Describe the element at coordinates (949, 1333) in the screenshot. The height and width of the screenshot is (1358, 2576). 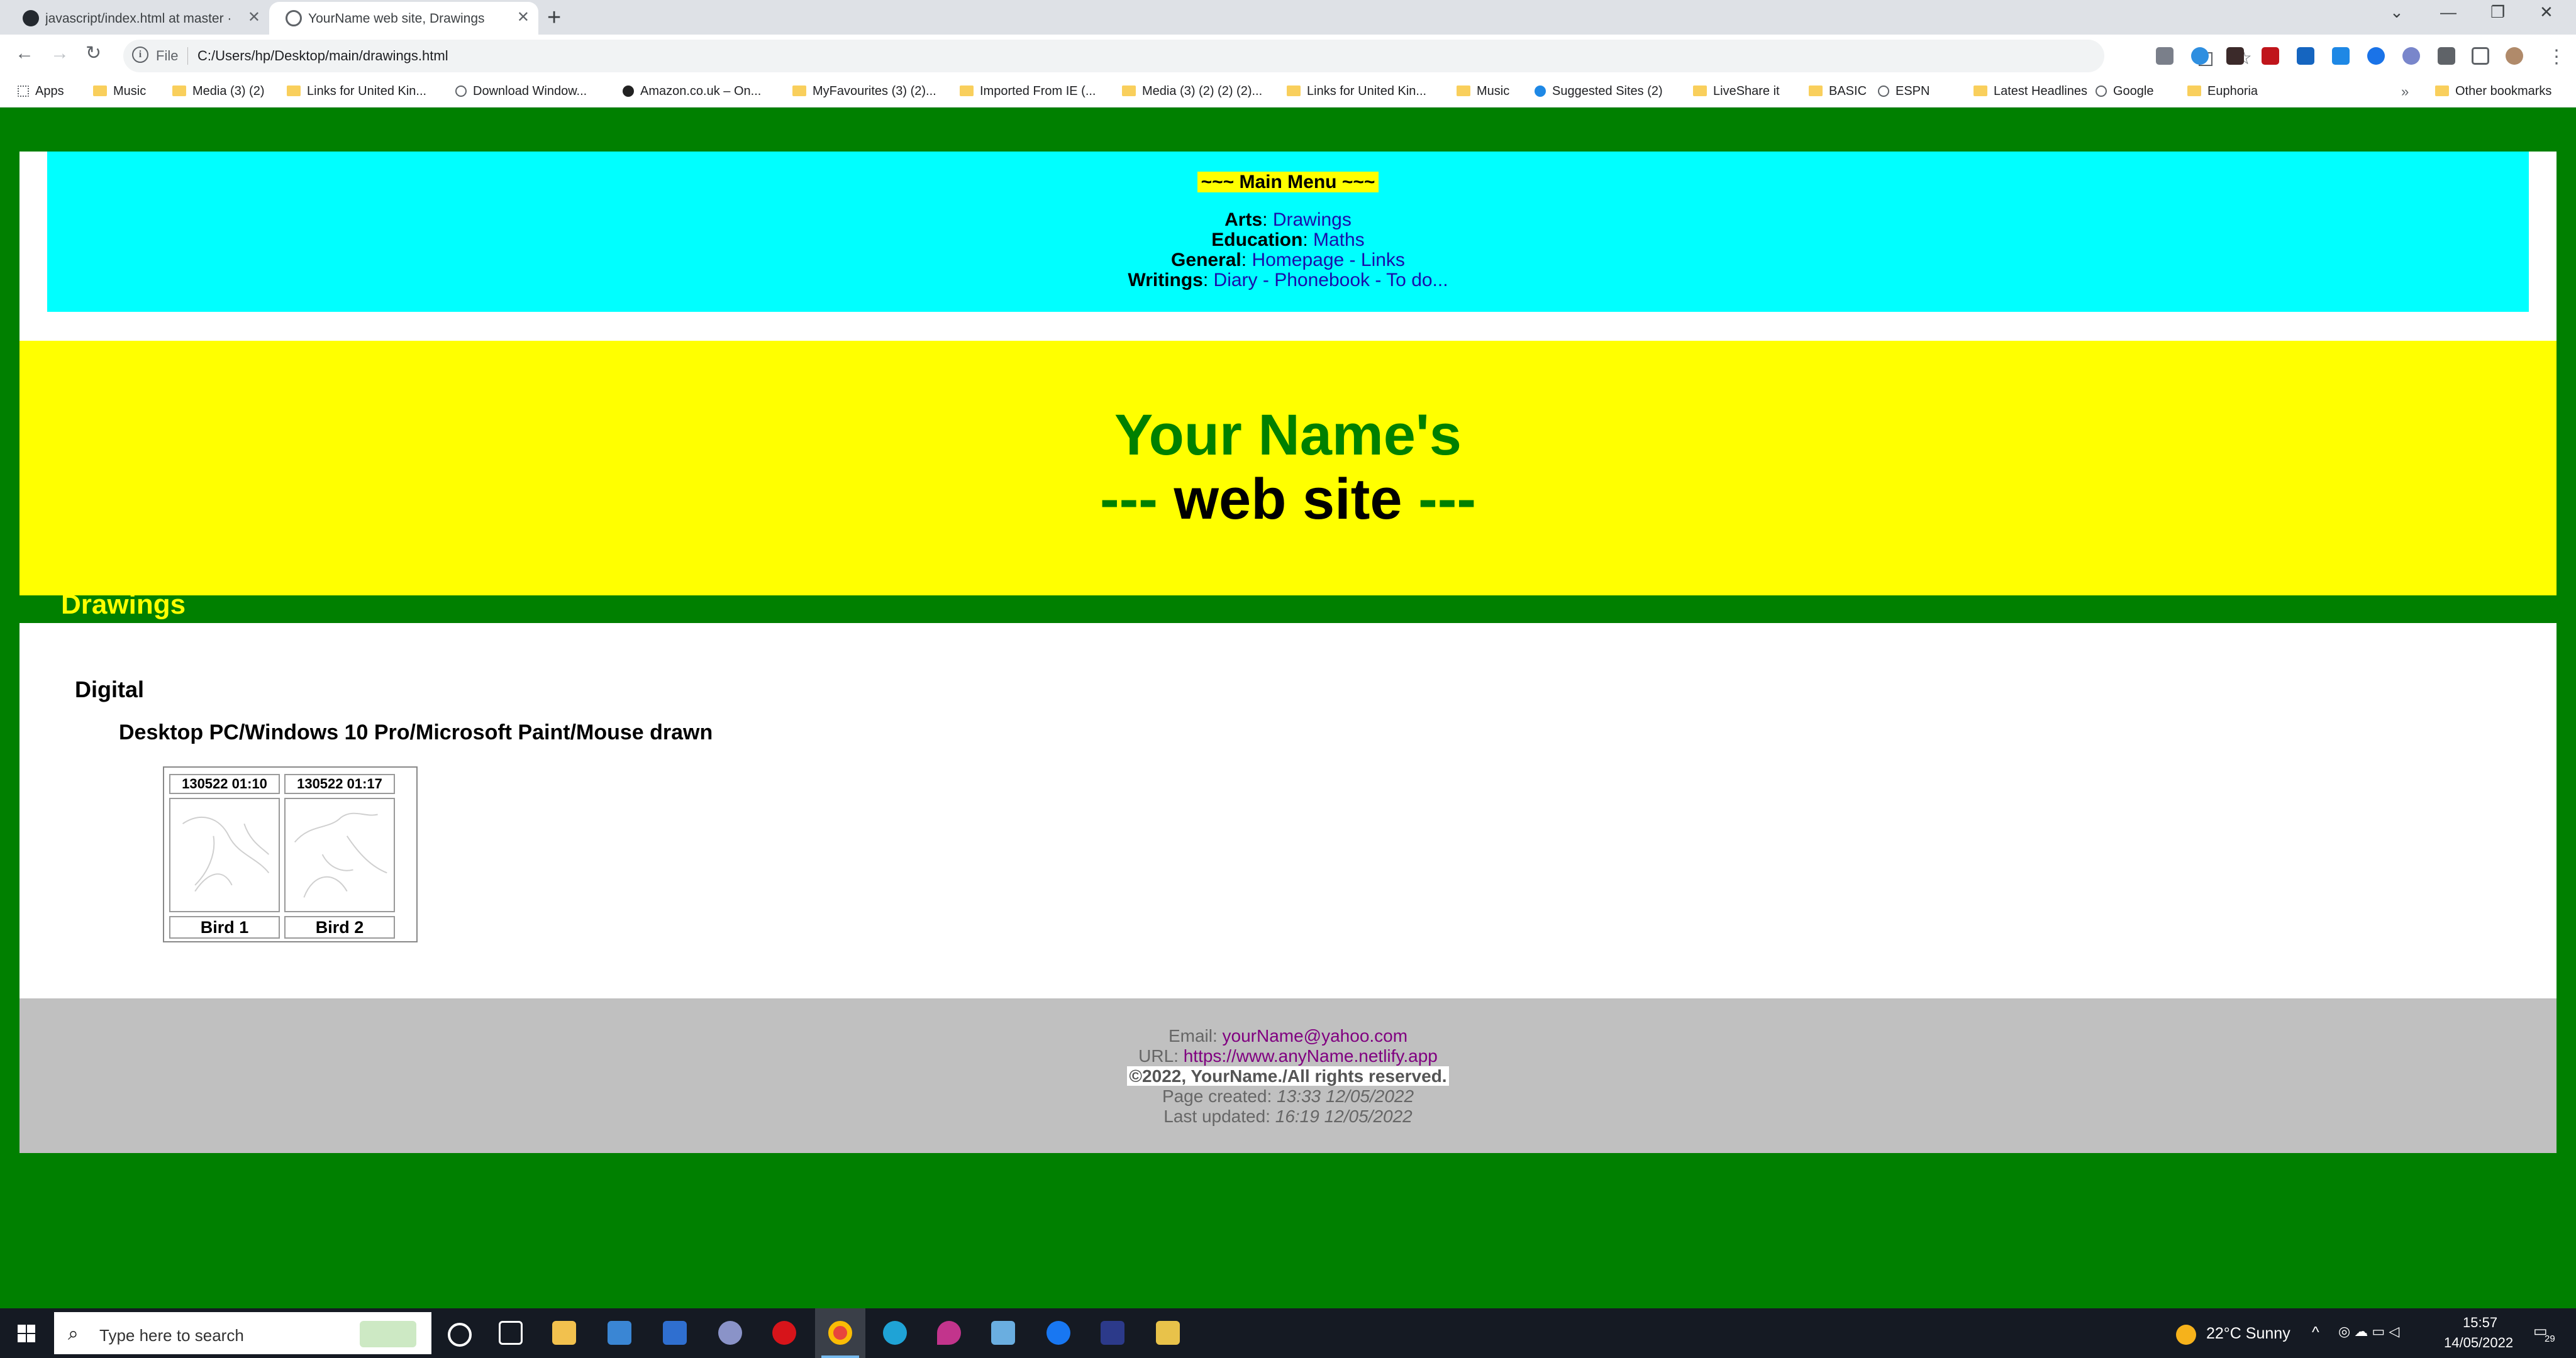
I see `paint-icon` at that location.